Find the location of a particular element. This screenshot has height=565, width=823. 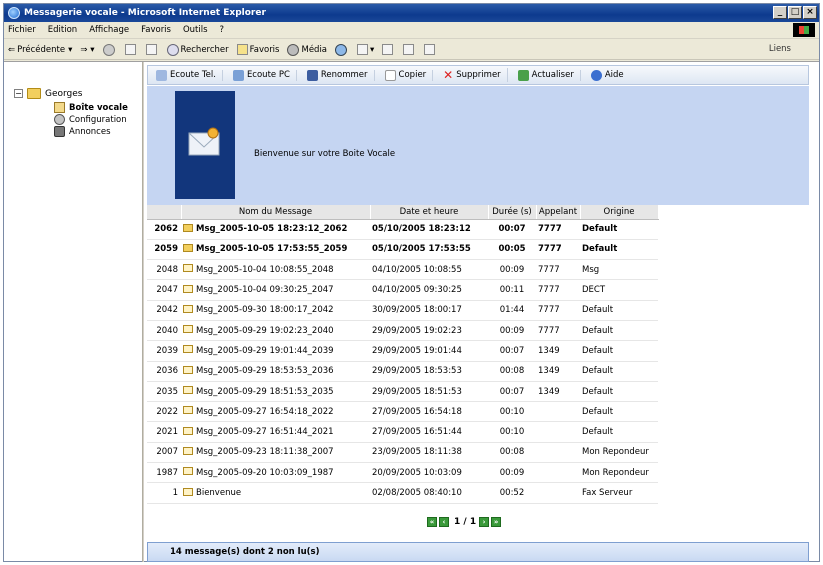

rename-button: Renommer is located at coordinates (340, 75).